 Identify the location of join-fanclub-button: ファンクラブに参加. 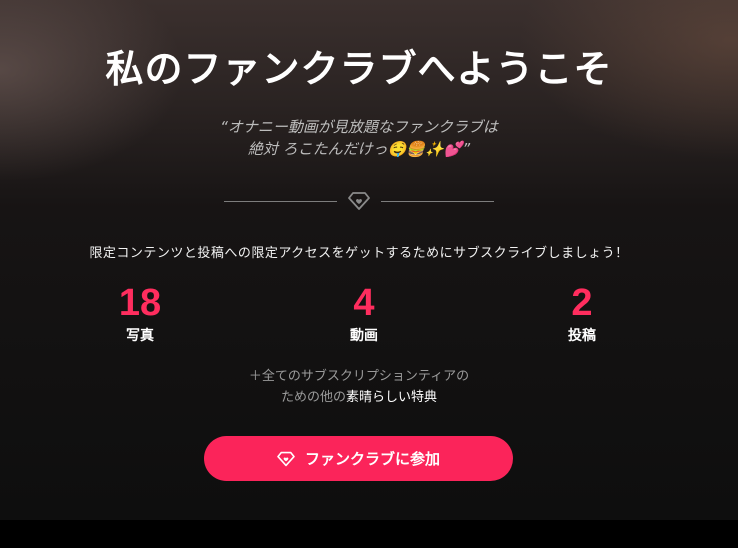
(358, 458).